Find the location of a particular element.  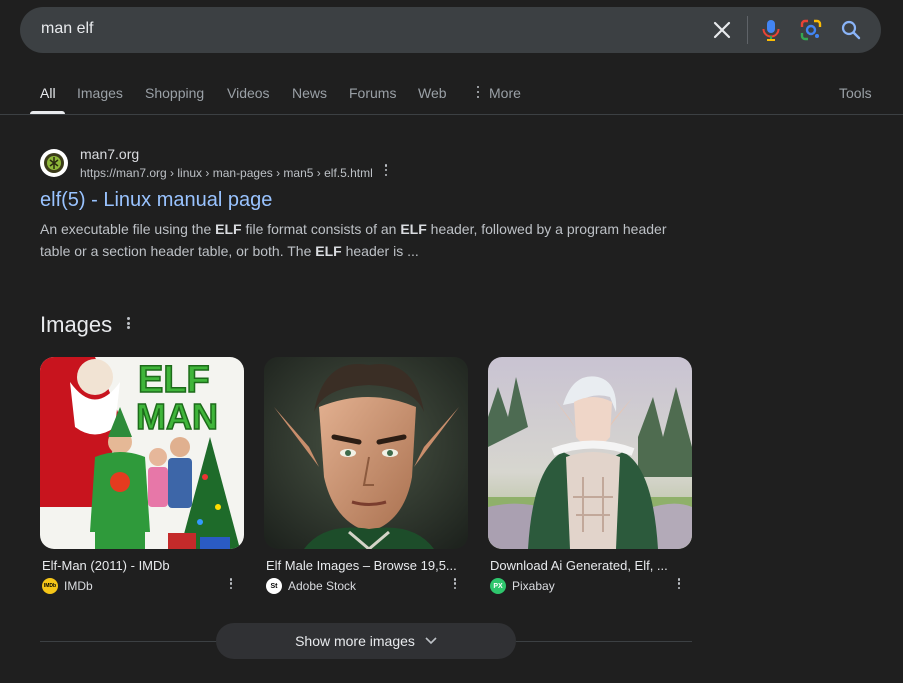

tab-shopping: Shopping is located at coordinates (174, 93).